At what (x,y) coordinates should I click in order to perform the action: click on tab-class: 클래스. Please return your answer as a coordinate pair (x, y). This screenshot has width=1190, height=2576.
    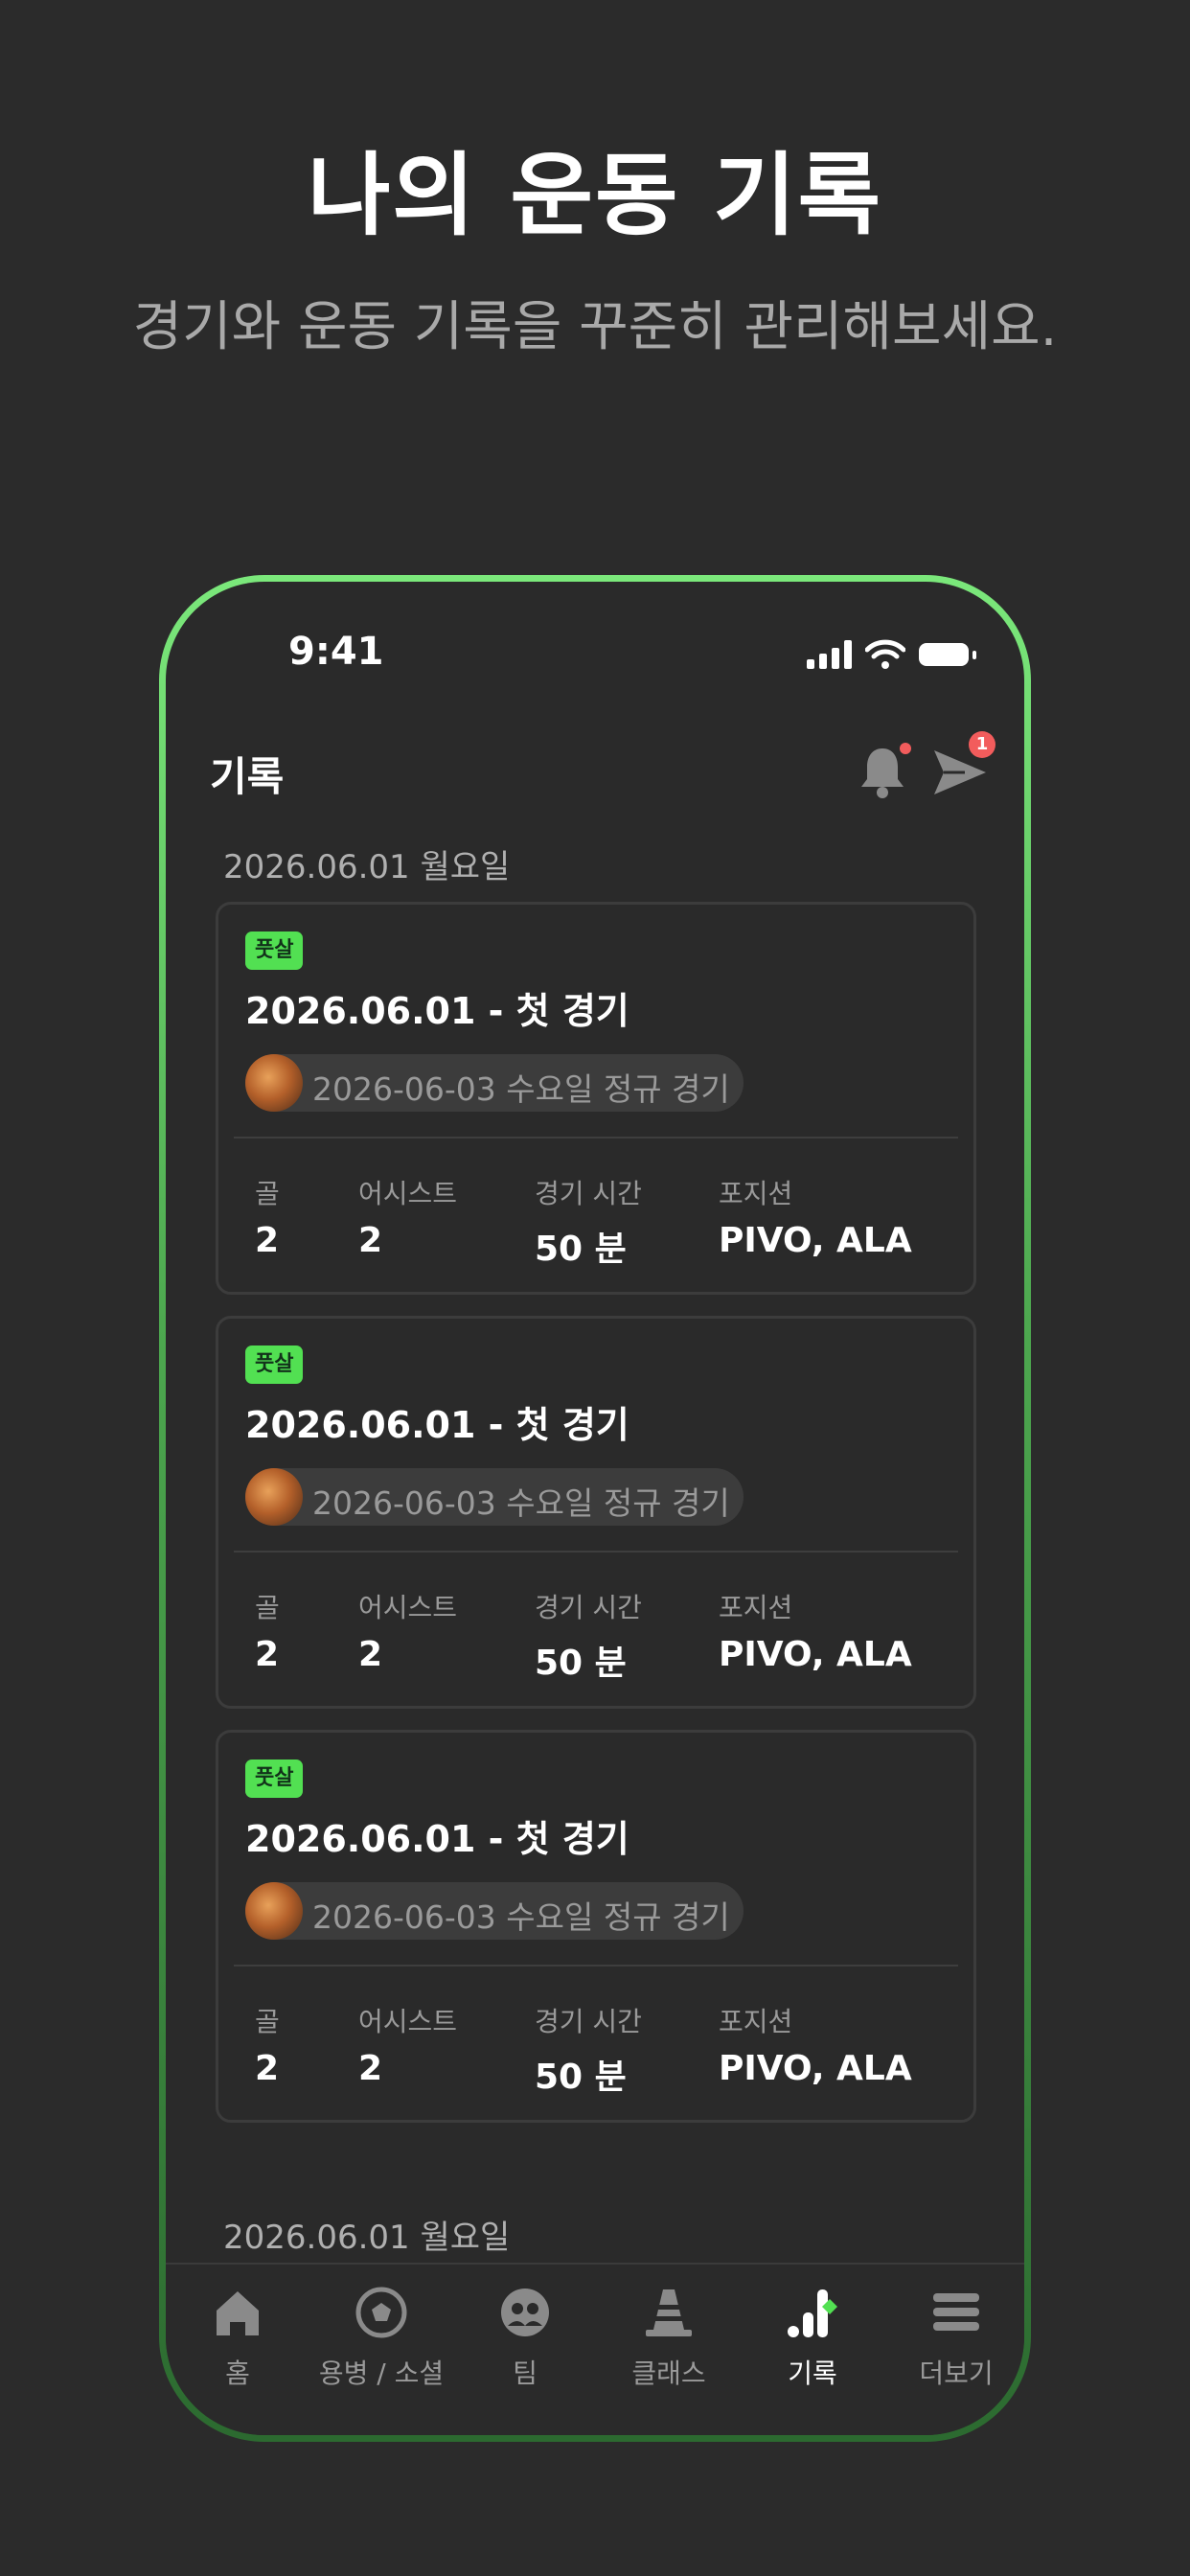
    Looking at the image, I should click on (669, 2337).